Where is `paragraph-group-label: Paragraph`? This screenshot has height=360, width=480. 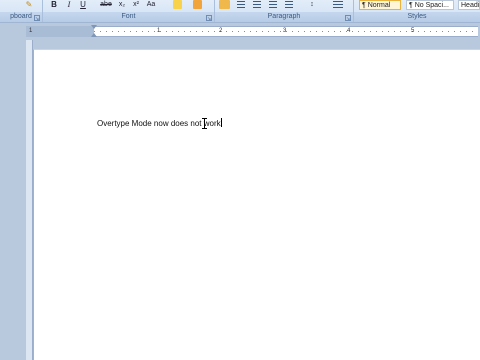
paragraph-group-label: Paragraph is located at coordinates (284, 17).